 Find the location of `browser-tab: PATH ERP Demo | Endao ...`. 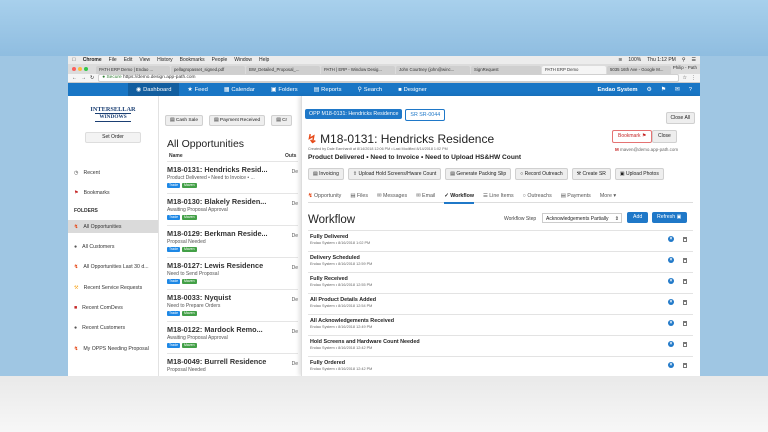

browser-tab: PATH ERP Demo | Endao ... is located at coordinates (133, 70).